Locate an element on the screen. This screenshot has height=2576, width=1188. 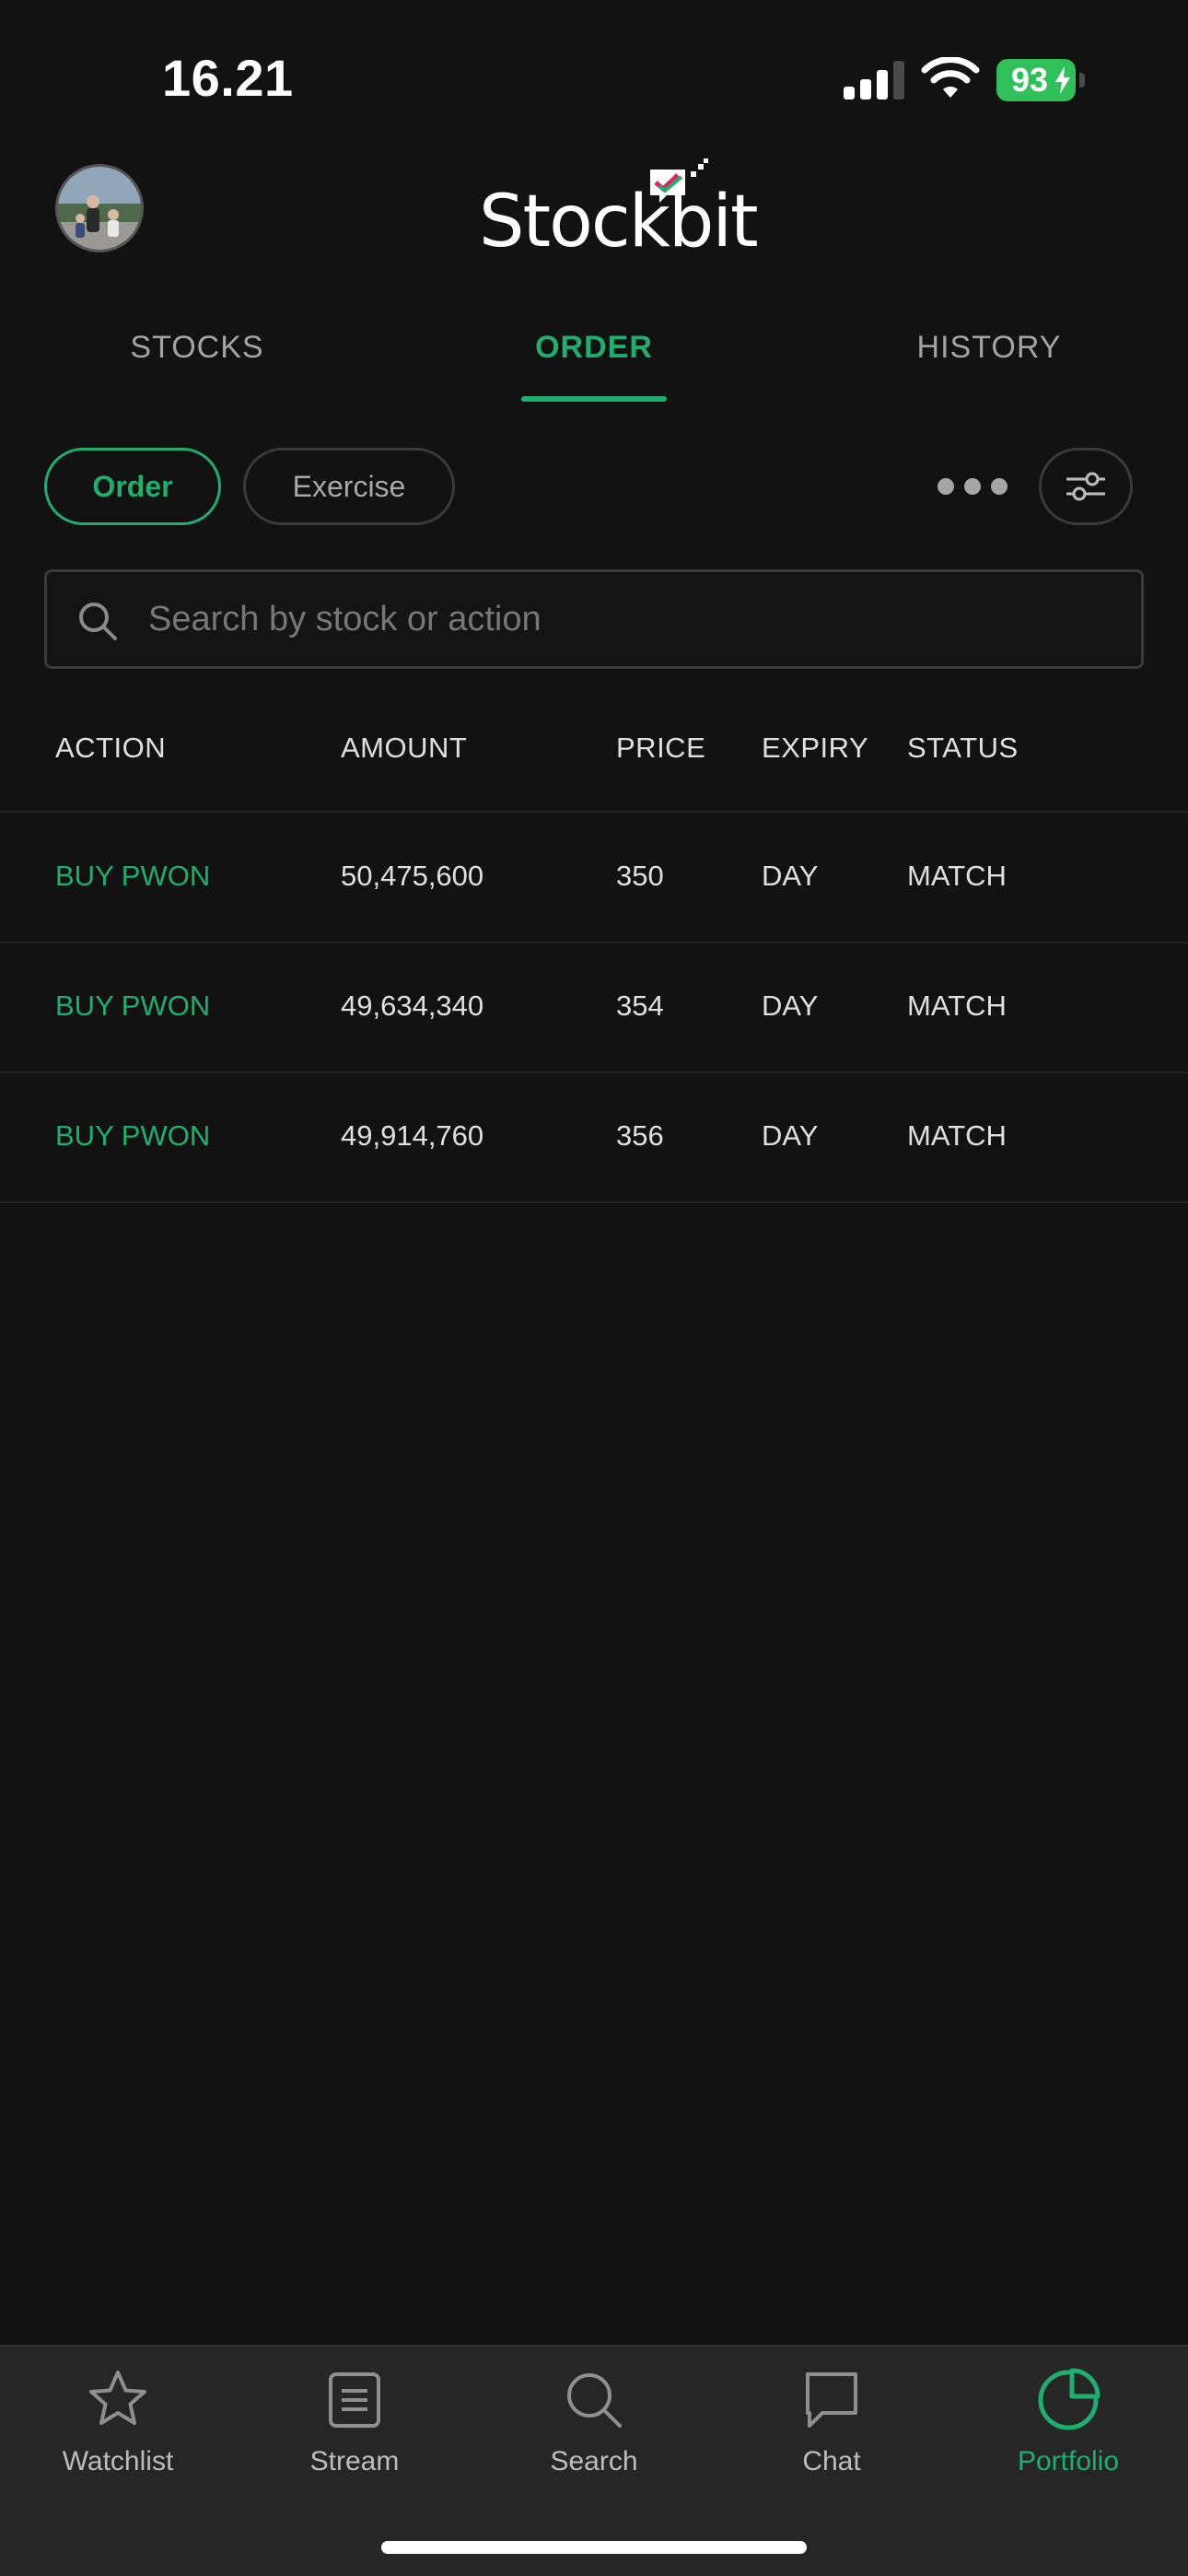
sliders-icon is located at coordinates (1085, 486).